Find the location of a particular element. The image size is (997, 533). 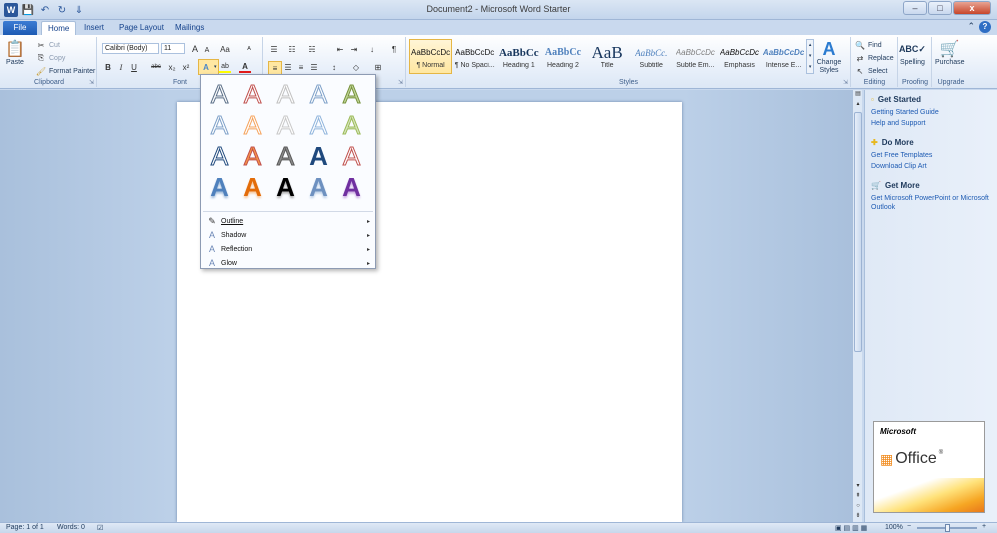

shading-button: ◇ is located at coordinates (356, 67).